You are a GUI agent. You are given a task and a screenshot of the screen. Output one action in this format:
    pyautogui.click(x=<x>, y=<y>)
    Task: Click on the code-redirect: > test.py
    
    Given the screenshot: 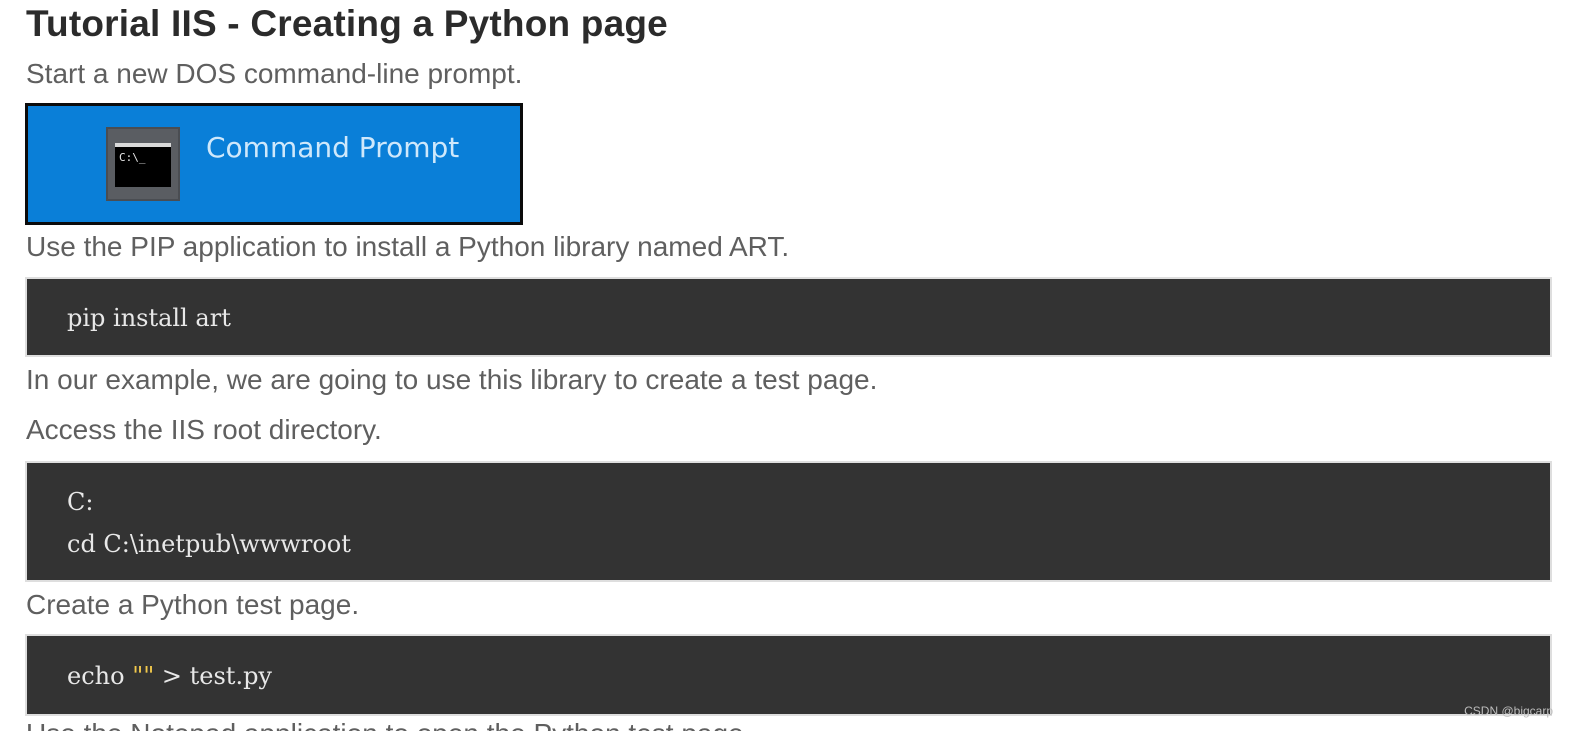 What is the action you would take?
    pyautogui.click(x=213, y=676)
    